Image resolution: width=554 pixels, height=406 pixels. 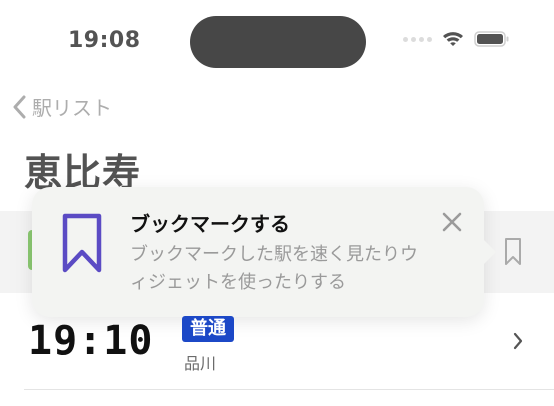 What do you see at coordinates (19, 107) in the screenshot?
I see `chevron-left-icon` at bounding box center [19, 107].